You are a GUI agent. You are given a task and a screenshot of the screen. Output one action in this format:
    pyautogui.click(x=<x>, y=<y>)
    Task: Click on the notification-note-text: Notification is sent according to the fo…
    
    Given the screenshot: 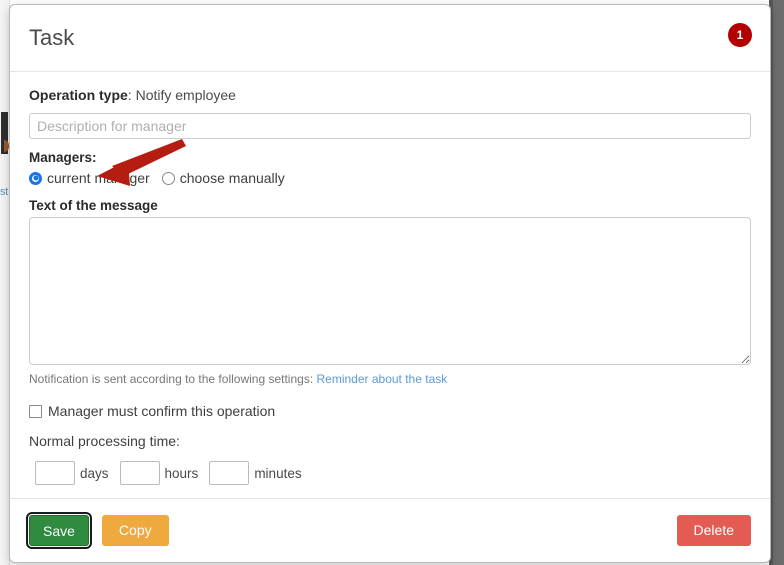 What is the action you would take?
    pyautogui.click(x=171, y=379)
    